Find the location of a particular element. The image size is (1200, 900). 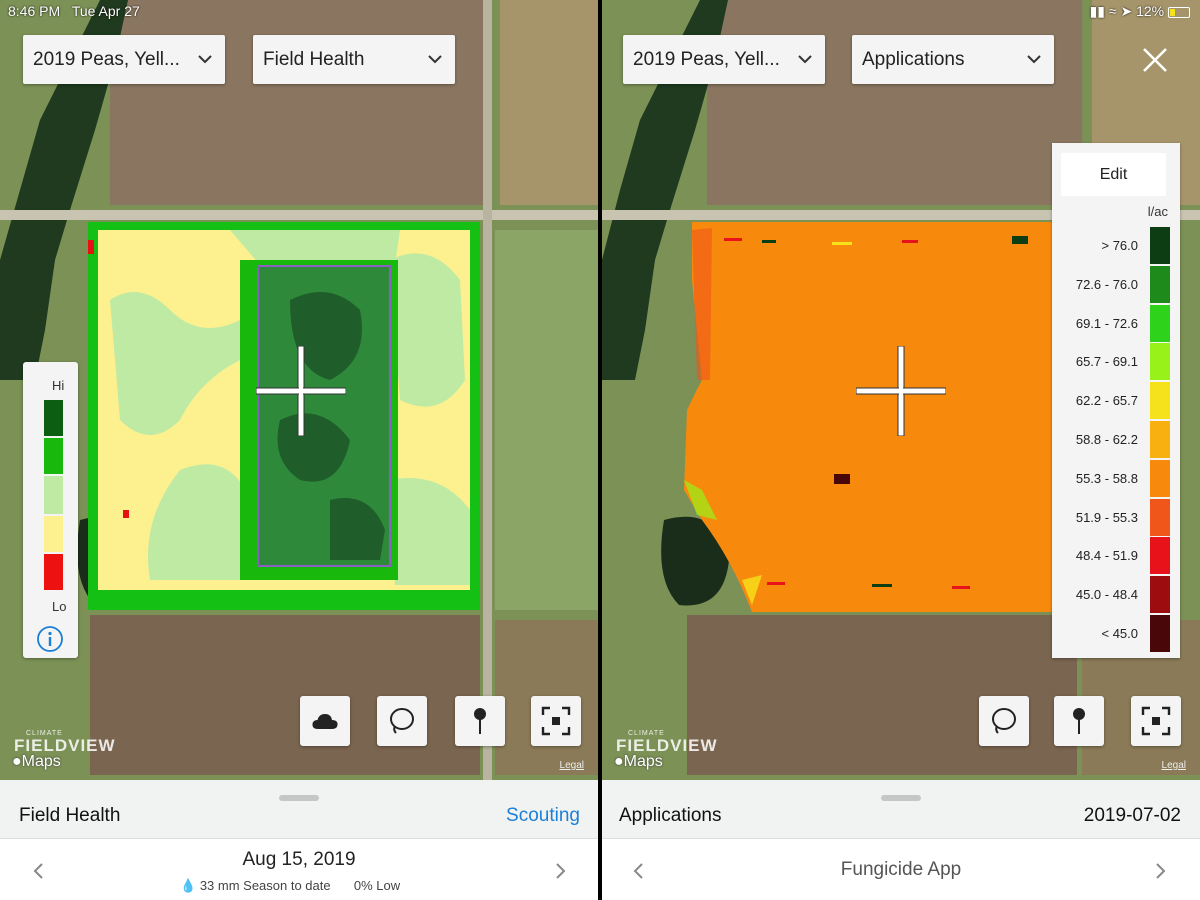

wifi-icon: ≈ is located at coordinates (1112, 11).